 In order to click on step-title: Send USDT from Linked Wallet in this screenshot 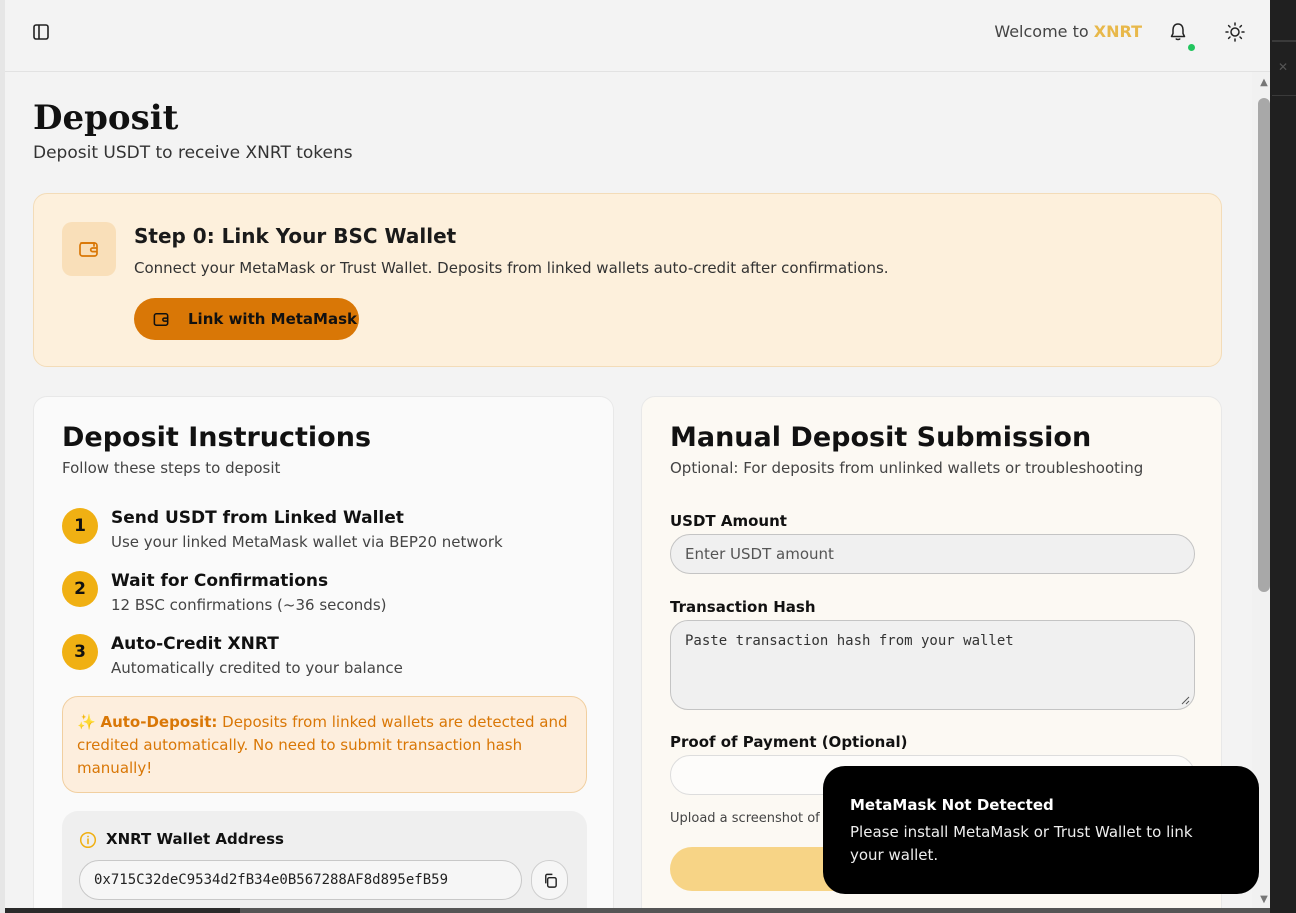, I will do `click(257, 518)`.